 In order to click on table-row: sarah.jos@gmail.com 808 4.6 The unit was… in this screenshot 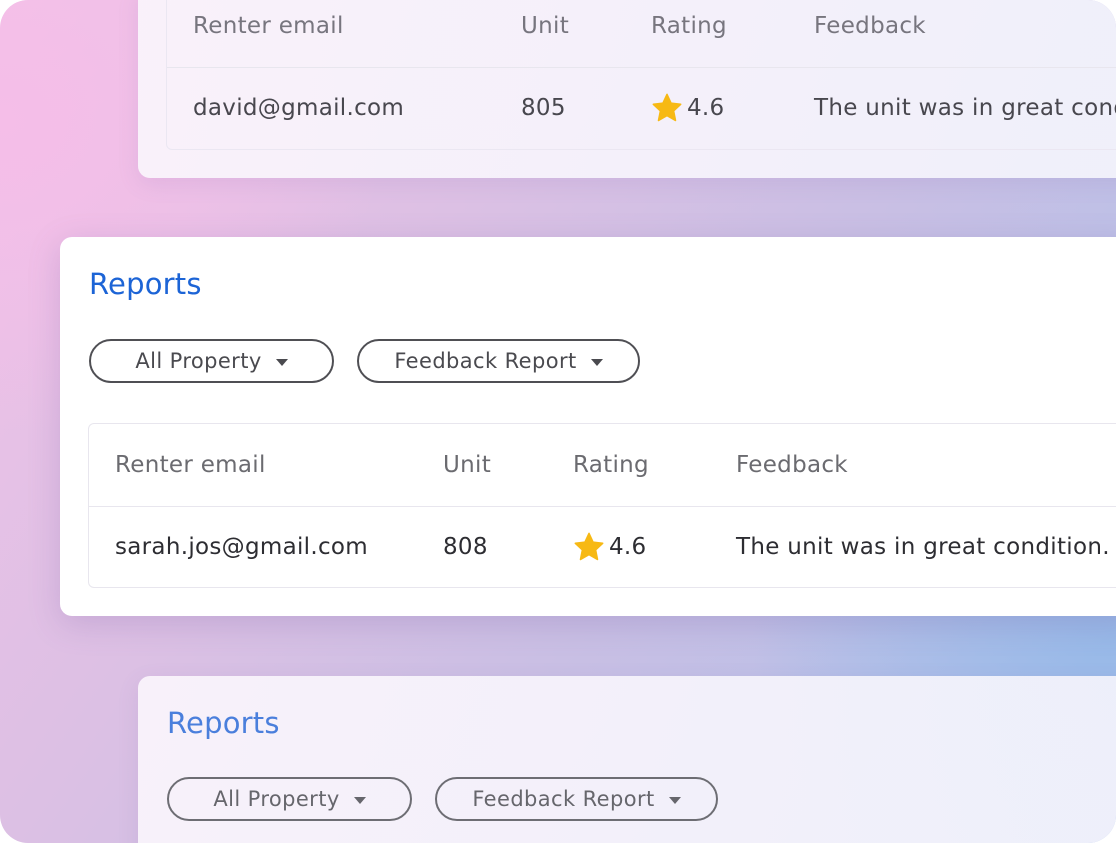, I will do `click(602, 547)`.